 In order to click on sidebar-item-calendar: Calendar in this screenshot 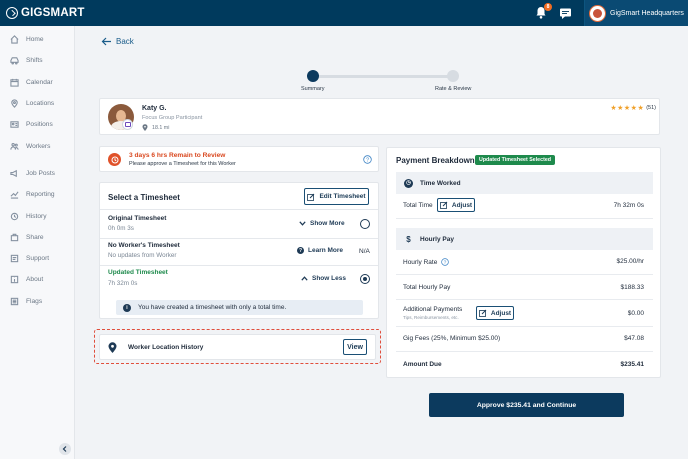, I will do `click(37, 82)`.